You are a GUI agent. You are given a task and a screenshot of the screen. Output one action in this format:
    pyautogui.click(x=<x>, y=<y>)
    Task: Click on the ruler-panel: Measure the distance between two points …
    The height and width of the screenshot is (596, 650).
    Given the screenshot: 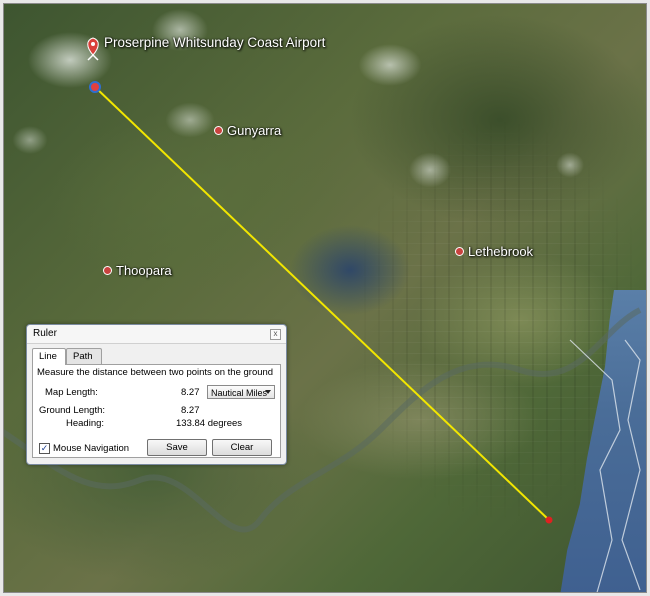 What is the action you would take?
    pyautogui.click(x=156, y=411)
    